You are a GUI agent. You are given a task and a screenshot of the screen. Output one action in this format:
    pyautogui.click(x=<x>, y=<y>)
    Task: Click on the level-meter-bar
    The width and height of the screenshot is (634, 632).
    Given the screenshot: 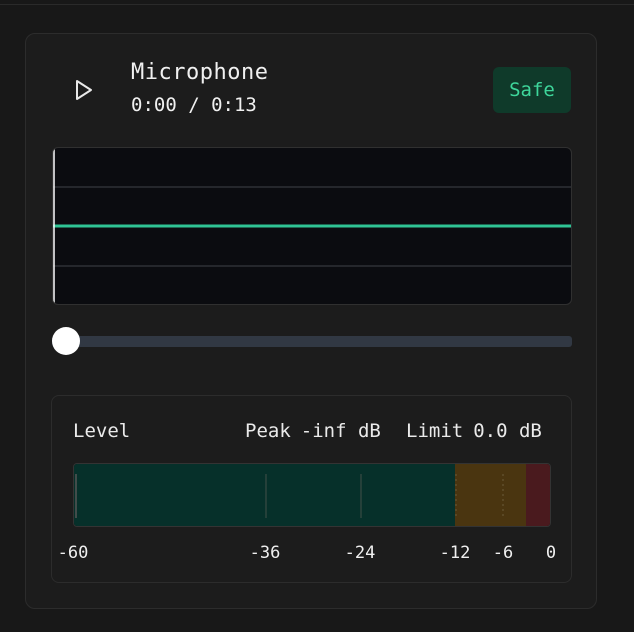 What is the action you would take?
    pyautogui.click(x=312, y=495)
    